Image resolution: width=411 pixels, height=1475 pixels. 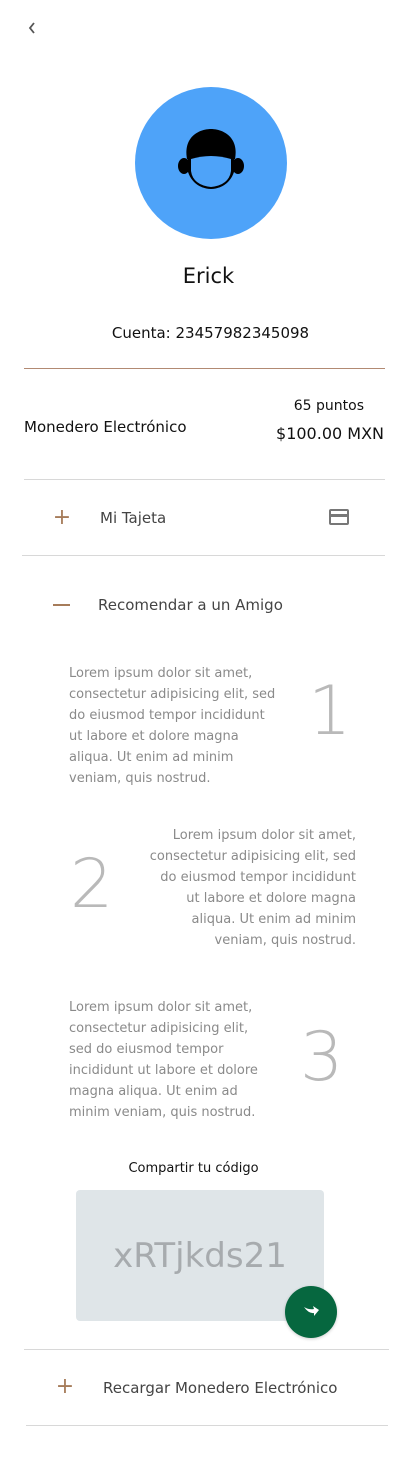 What do you see at coordinates (208, 276) in the screenshot?
I see `profile-name: Erick` at bounding box center [208, 276].